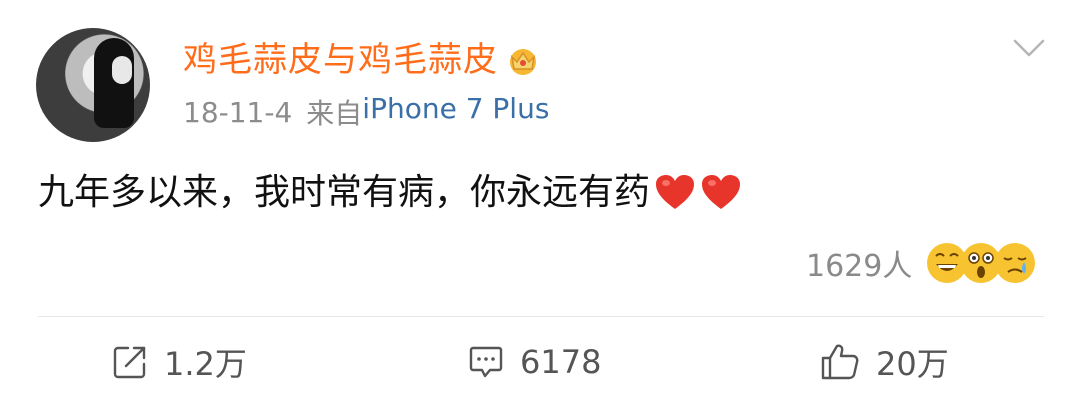  I want to click on reaction-count: 1629人, so click(859, 266).